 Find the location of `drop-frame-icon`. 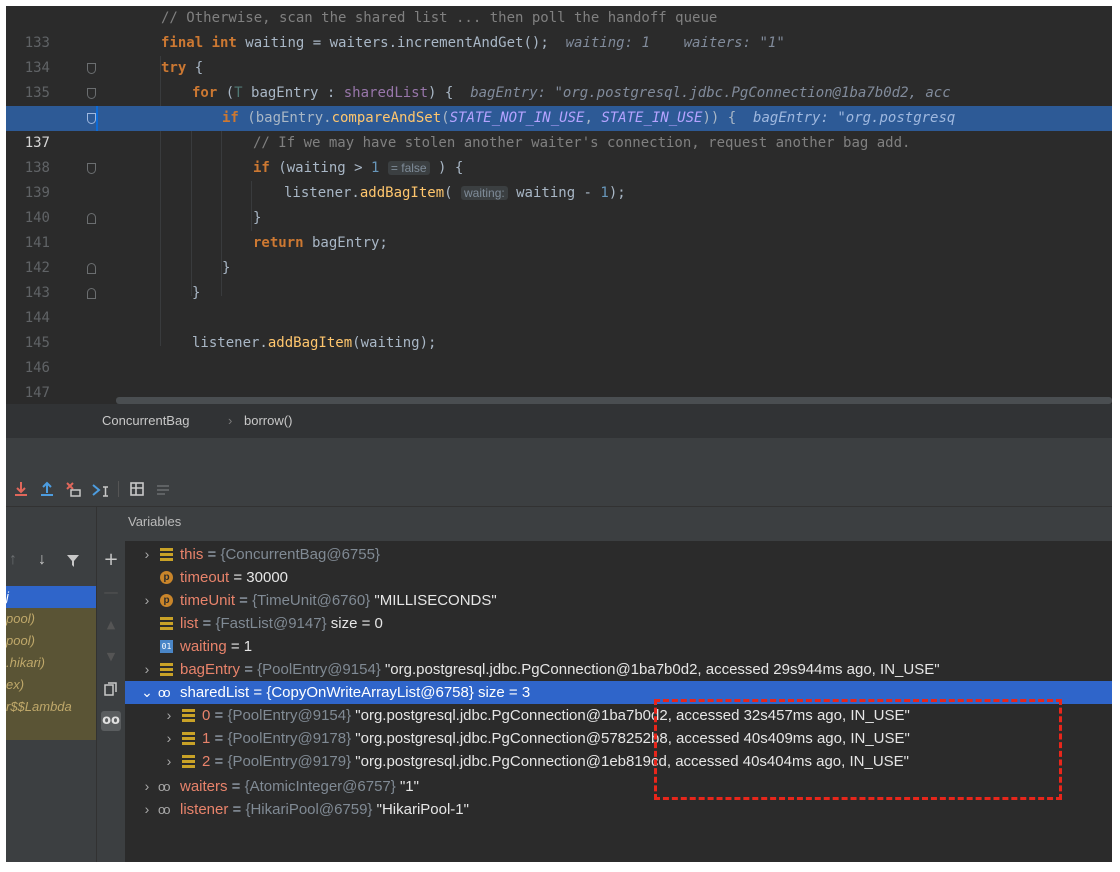

drop-frame-icon is located at coordinates (73, 489).